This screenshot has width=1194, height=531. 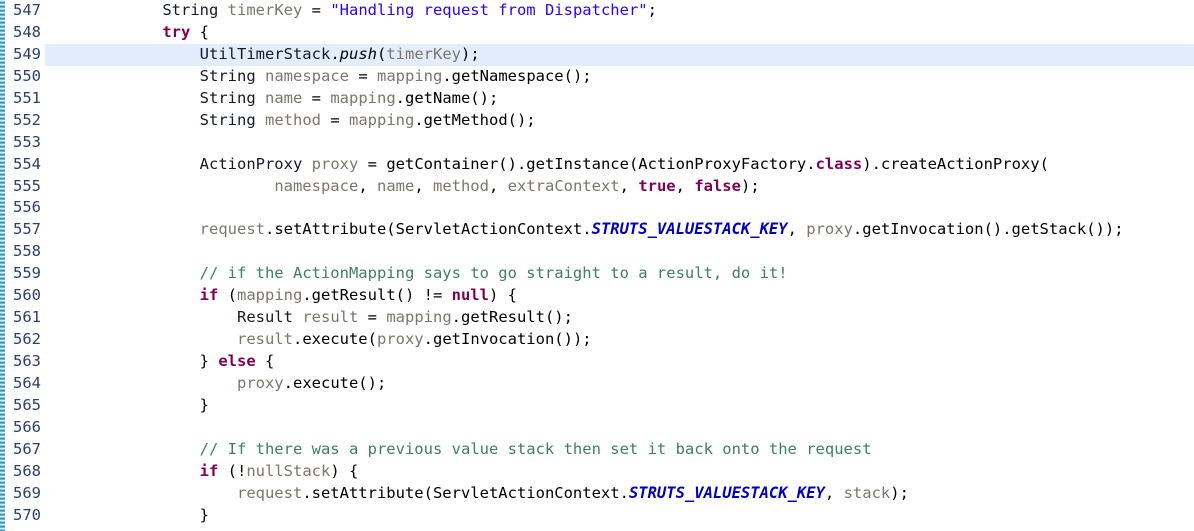 What do you see at coordinates (20, 252) in the screenshot?
I see `line-number: 558` at bounding box center [20, 252].